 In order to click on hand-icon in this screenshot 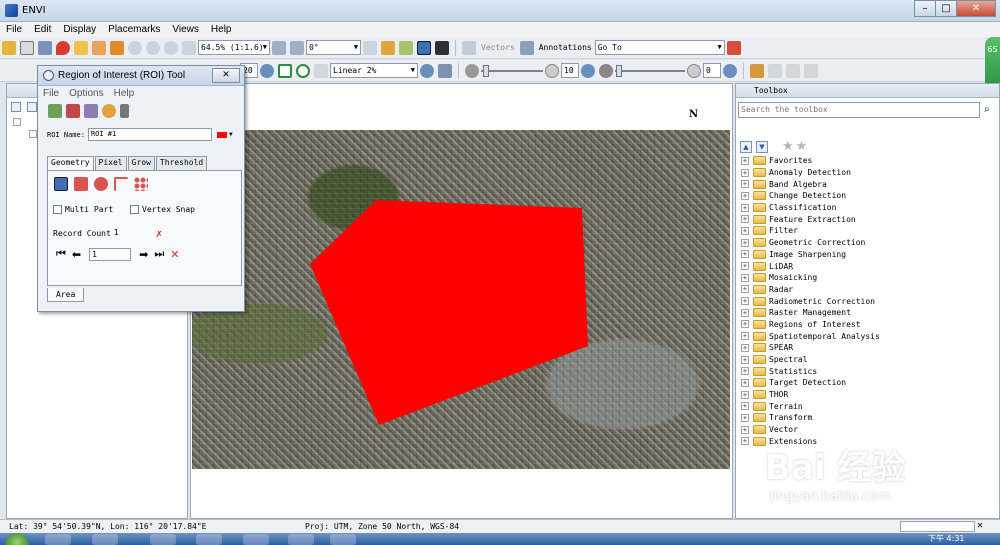, I will do `click(370, 47)`.